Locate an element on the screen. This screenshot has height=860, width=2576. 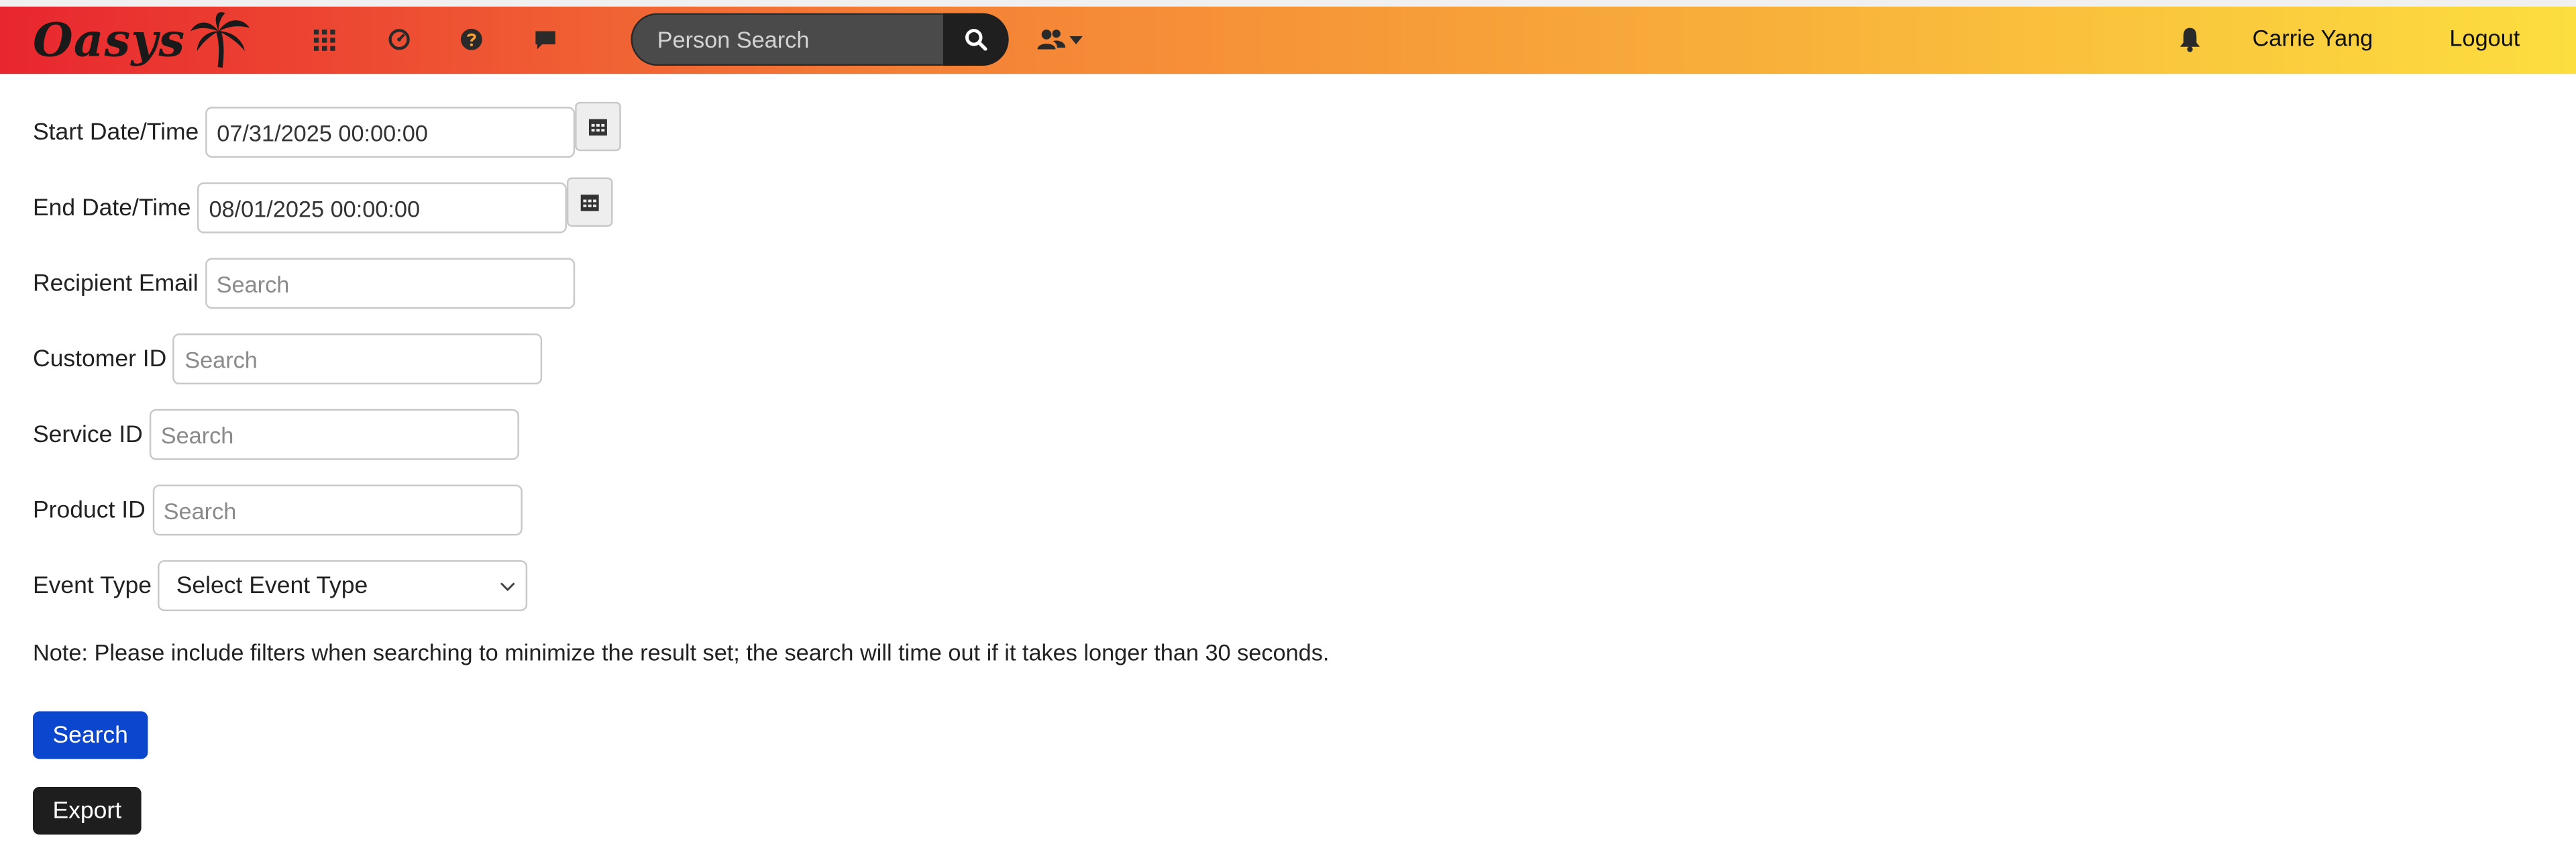
help-icon is located at coordinates (471, 39).